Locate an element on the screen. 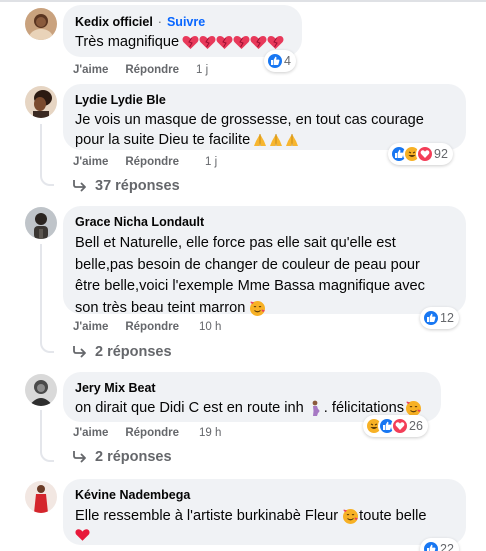 This screenshot has width=486, height=551. reaction-summary: 26 is located at coordinates (395, 426).